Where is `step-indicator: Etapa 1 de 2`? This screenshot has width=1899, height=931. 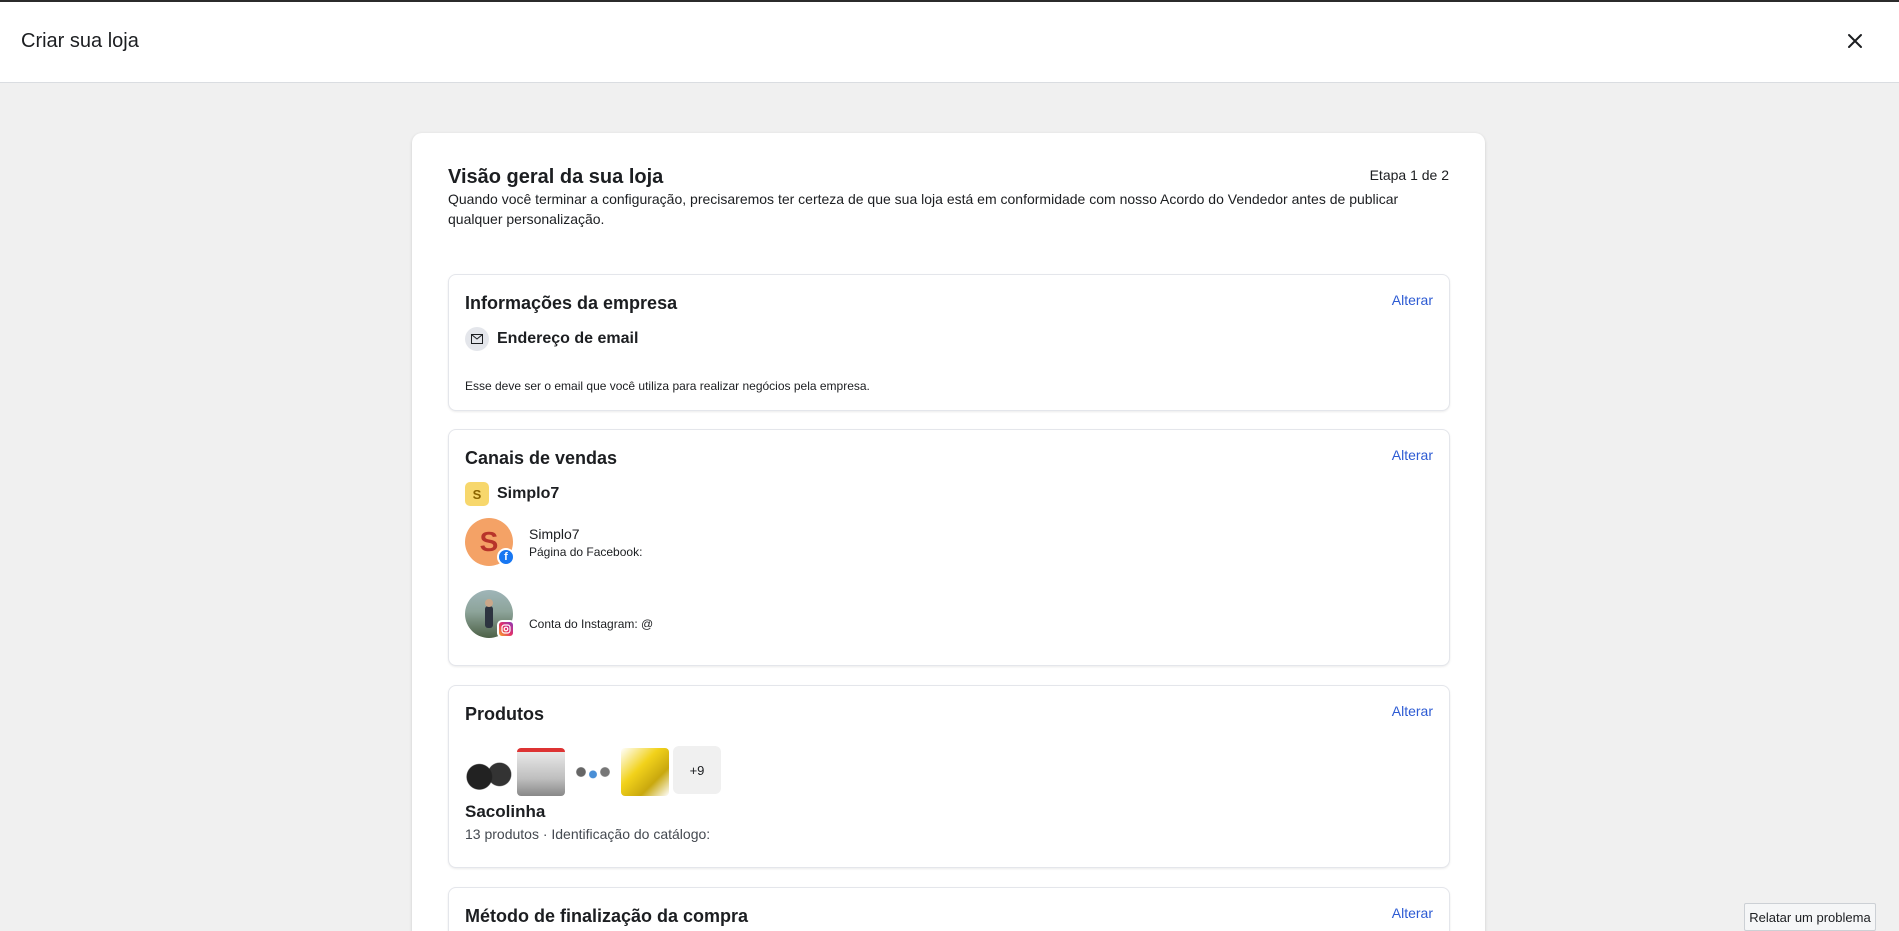 step-indicator: Etapa 1 de 2 is located at coordinates (1409, 175).